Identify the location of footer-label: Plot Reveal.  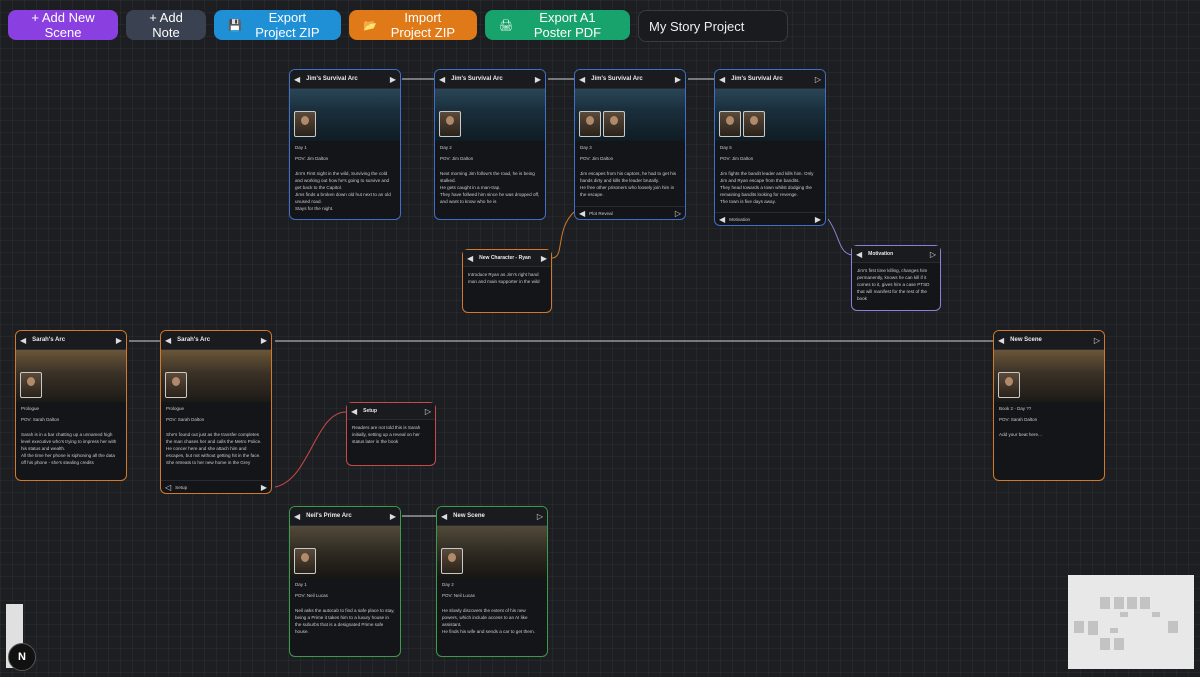
(601, 213).